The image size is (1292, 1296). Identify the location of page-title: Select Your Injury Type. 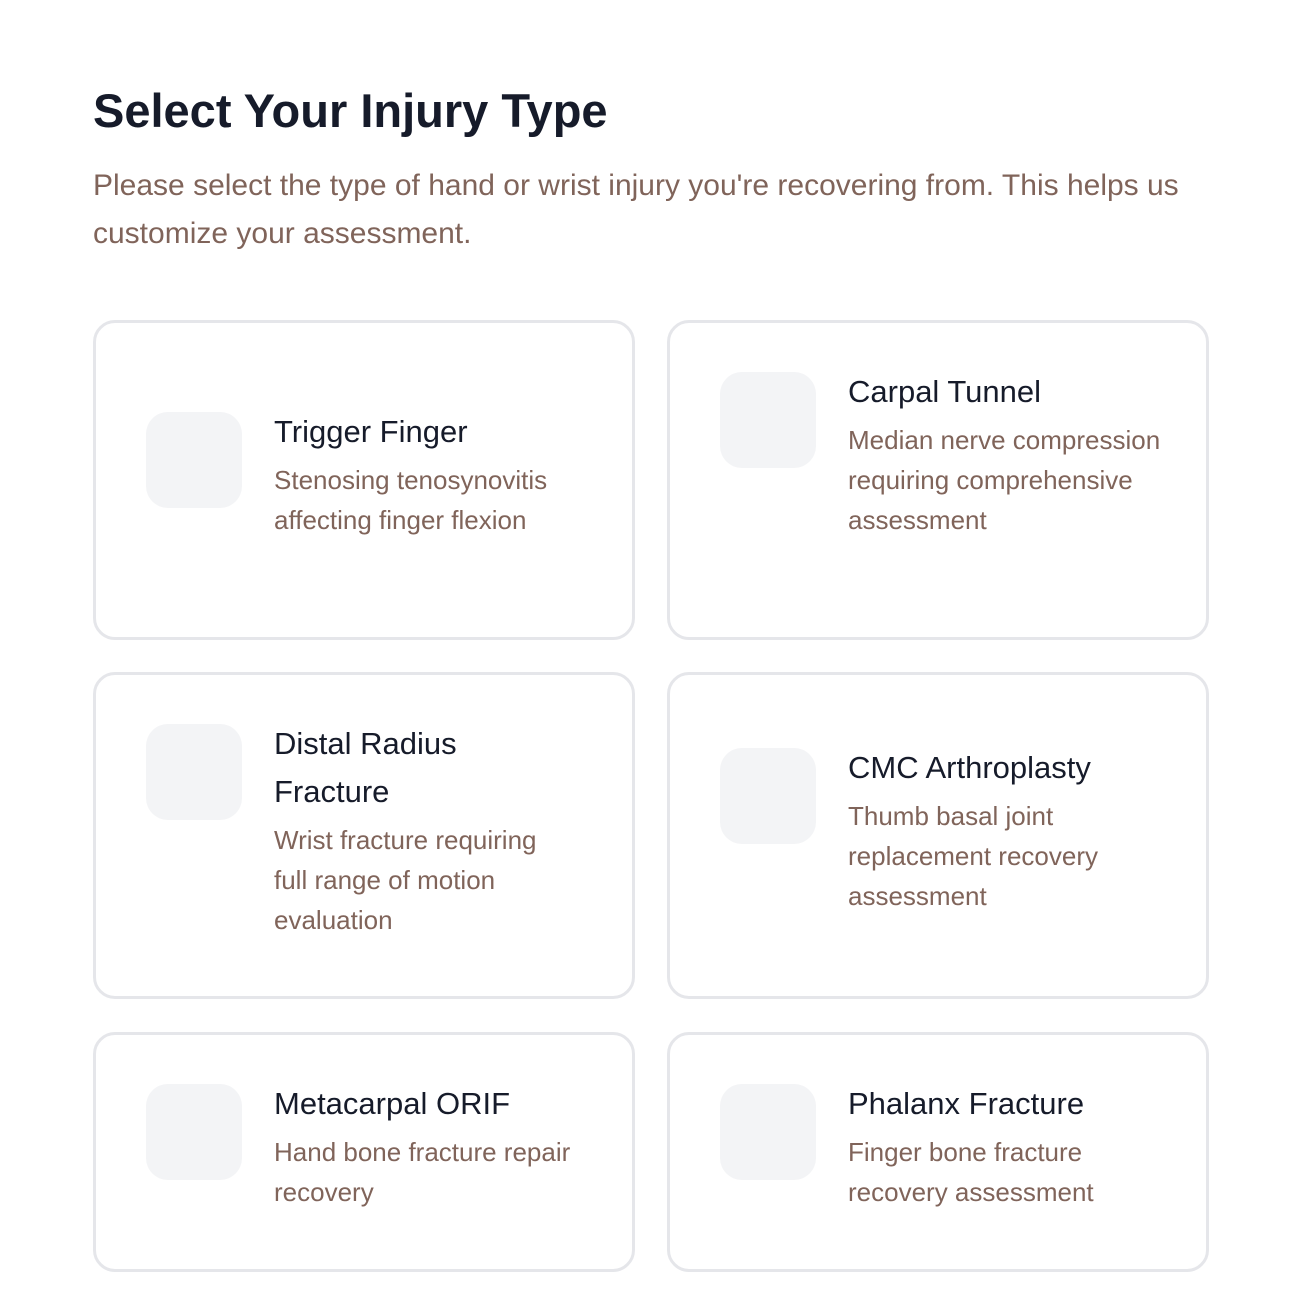
(350, 110).